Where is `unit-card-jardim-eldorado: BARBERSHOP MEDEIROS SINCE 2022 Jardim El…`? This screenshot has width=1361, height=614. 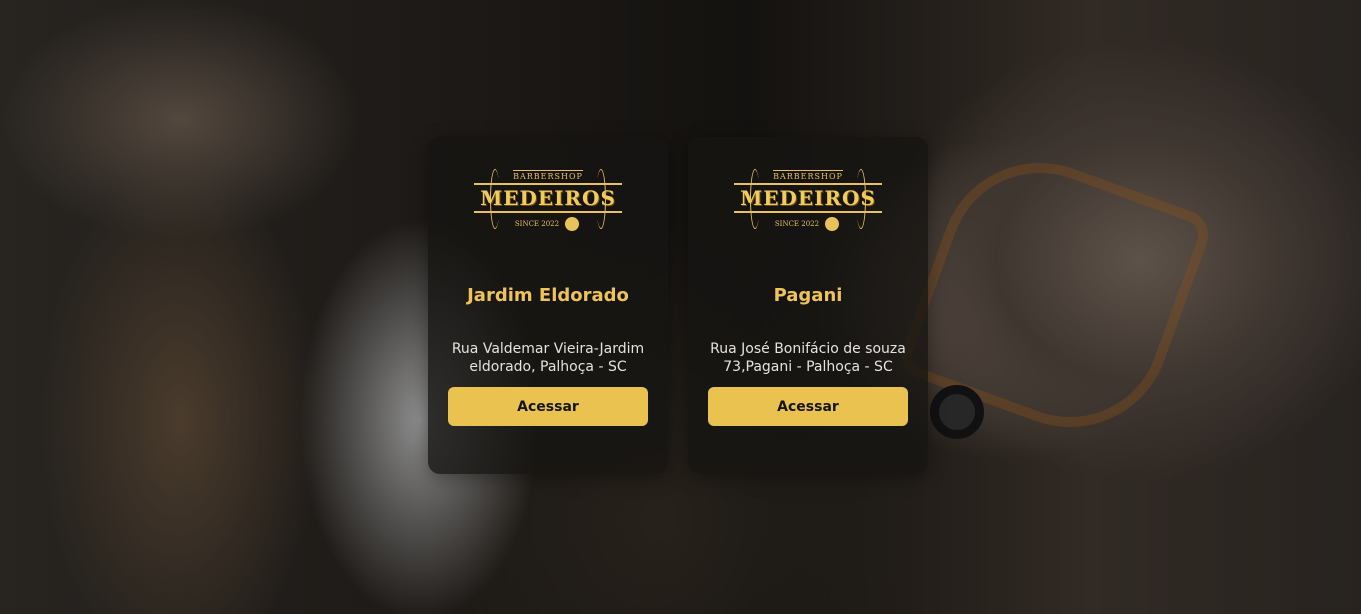 unit-card-jardim-eldorado: BARBERSHOP MEDEIROS SINCE 2022 Jardim El… is located at coordinates (548, 305).